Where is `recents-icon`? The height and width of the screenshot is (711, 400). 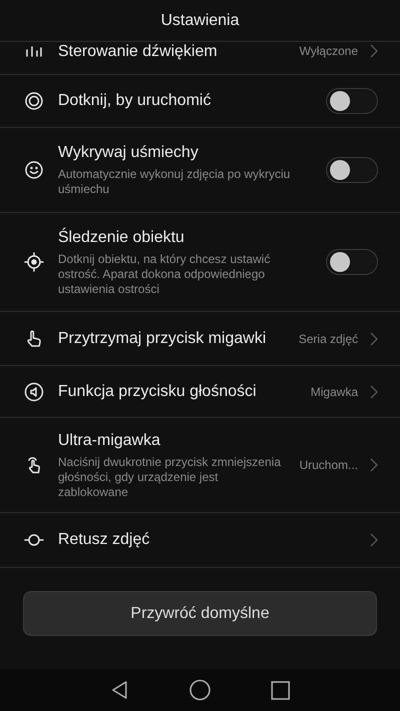
recents-icon is located at coordinates (280, 690).